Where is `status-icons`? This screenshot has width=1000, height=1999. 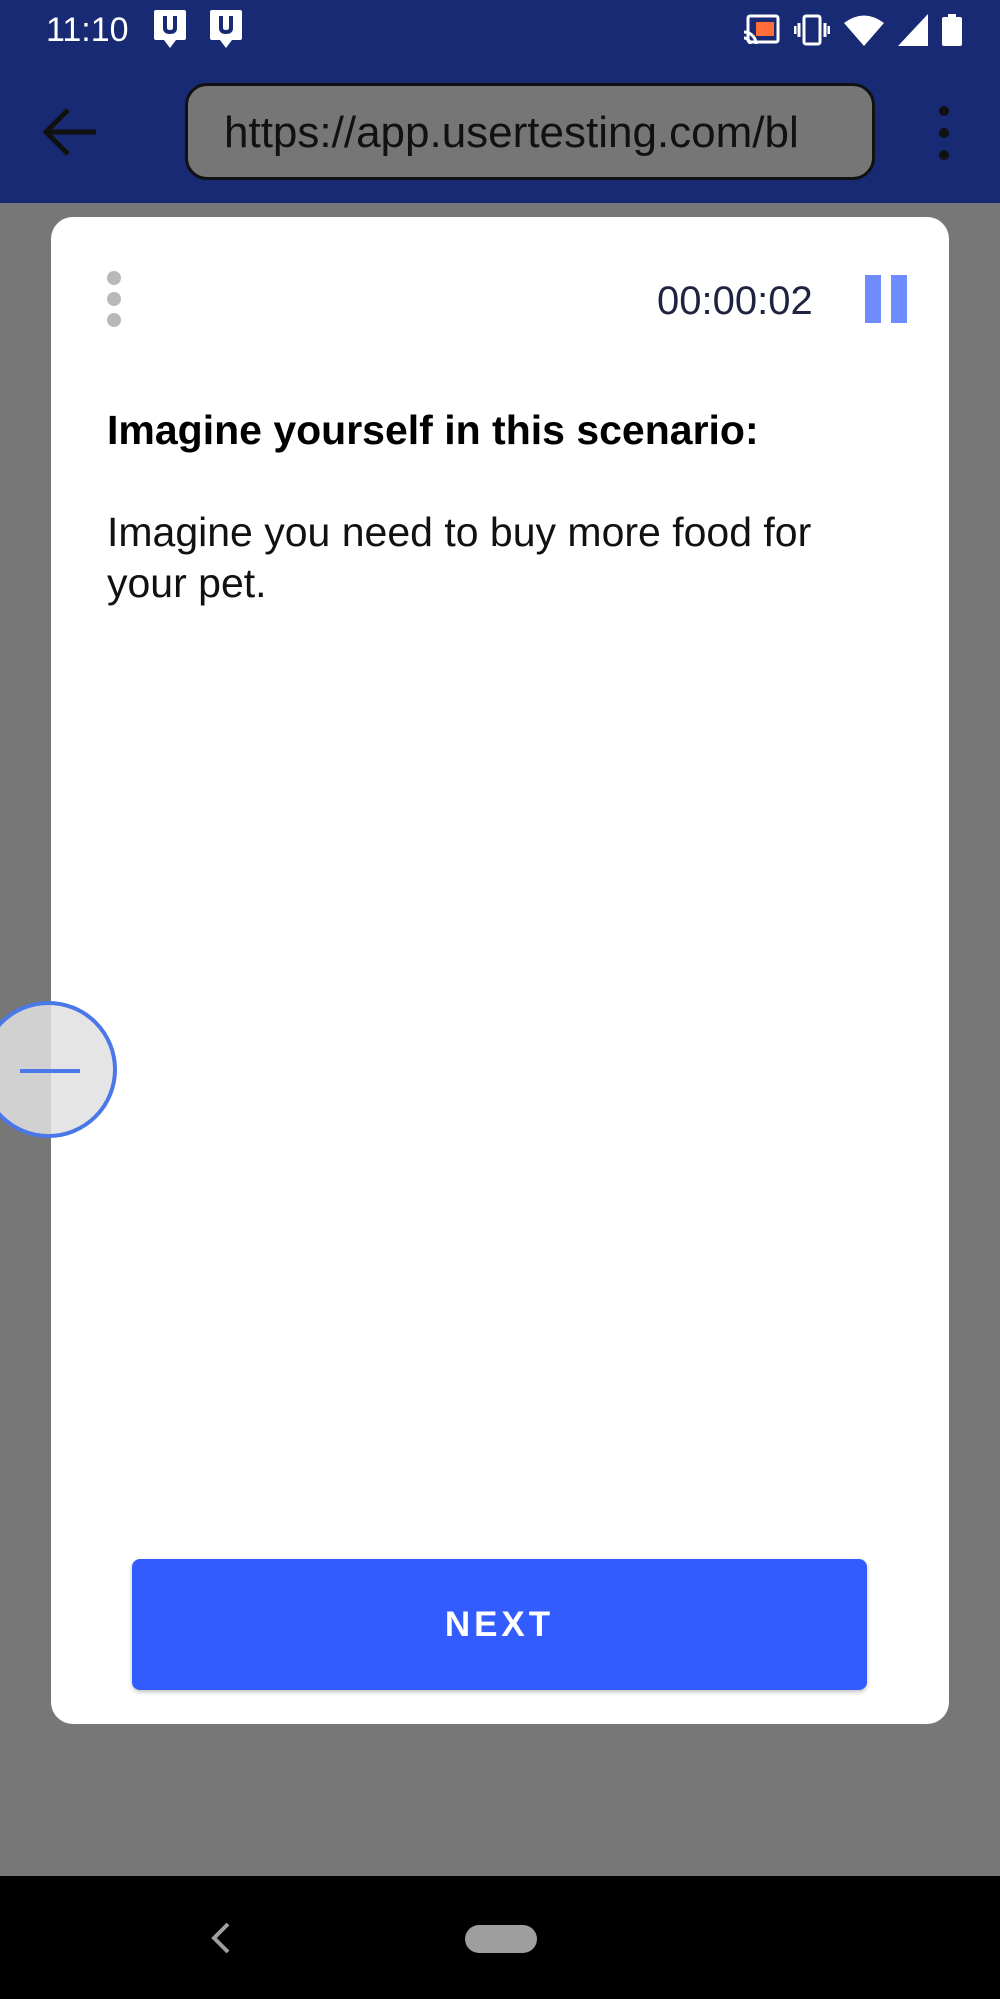
status-icons is located at coordinates (852, 30).